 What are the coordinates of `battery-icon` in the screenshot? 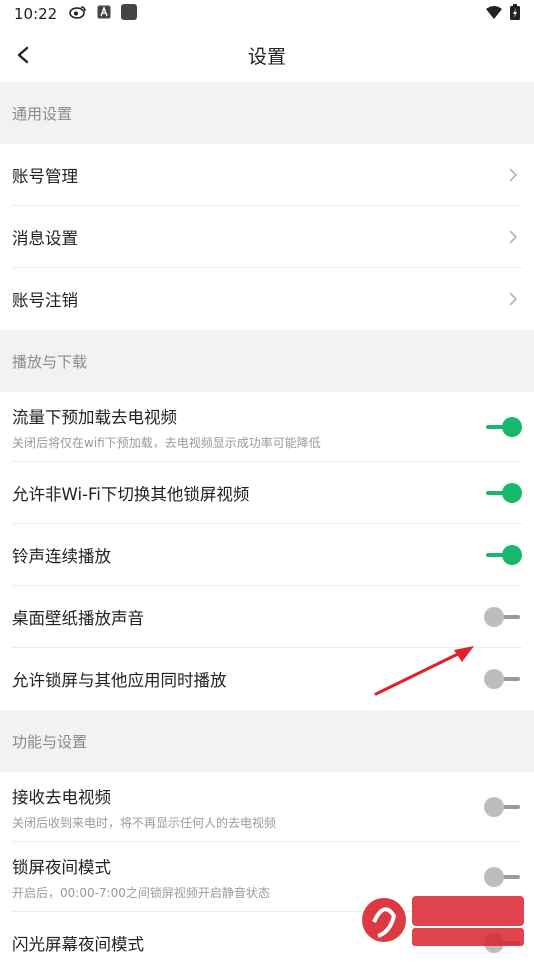 It's located at (515, 14).